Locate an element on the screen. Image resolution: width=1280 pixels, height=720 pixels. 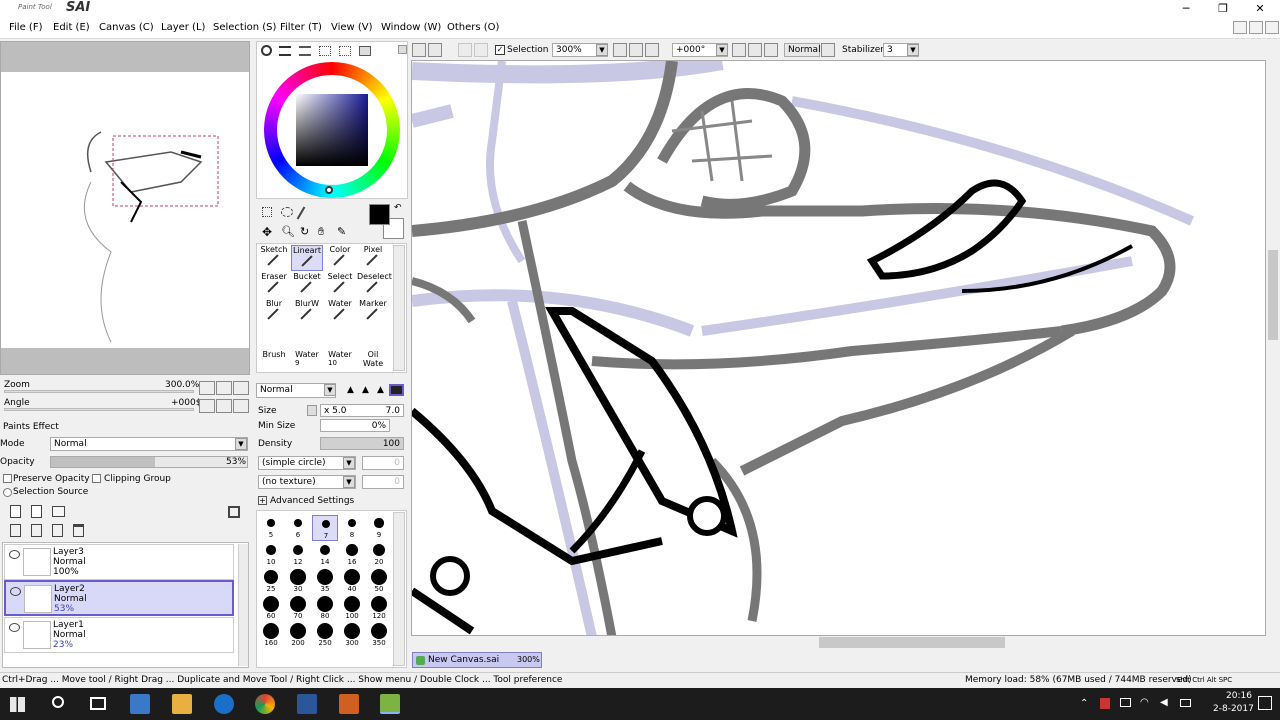
new-linework-layer-icon is located at coordinates (36, 511).